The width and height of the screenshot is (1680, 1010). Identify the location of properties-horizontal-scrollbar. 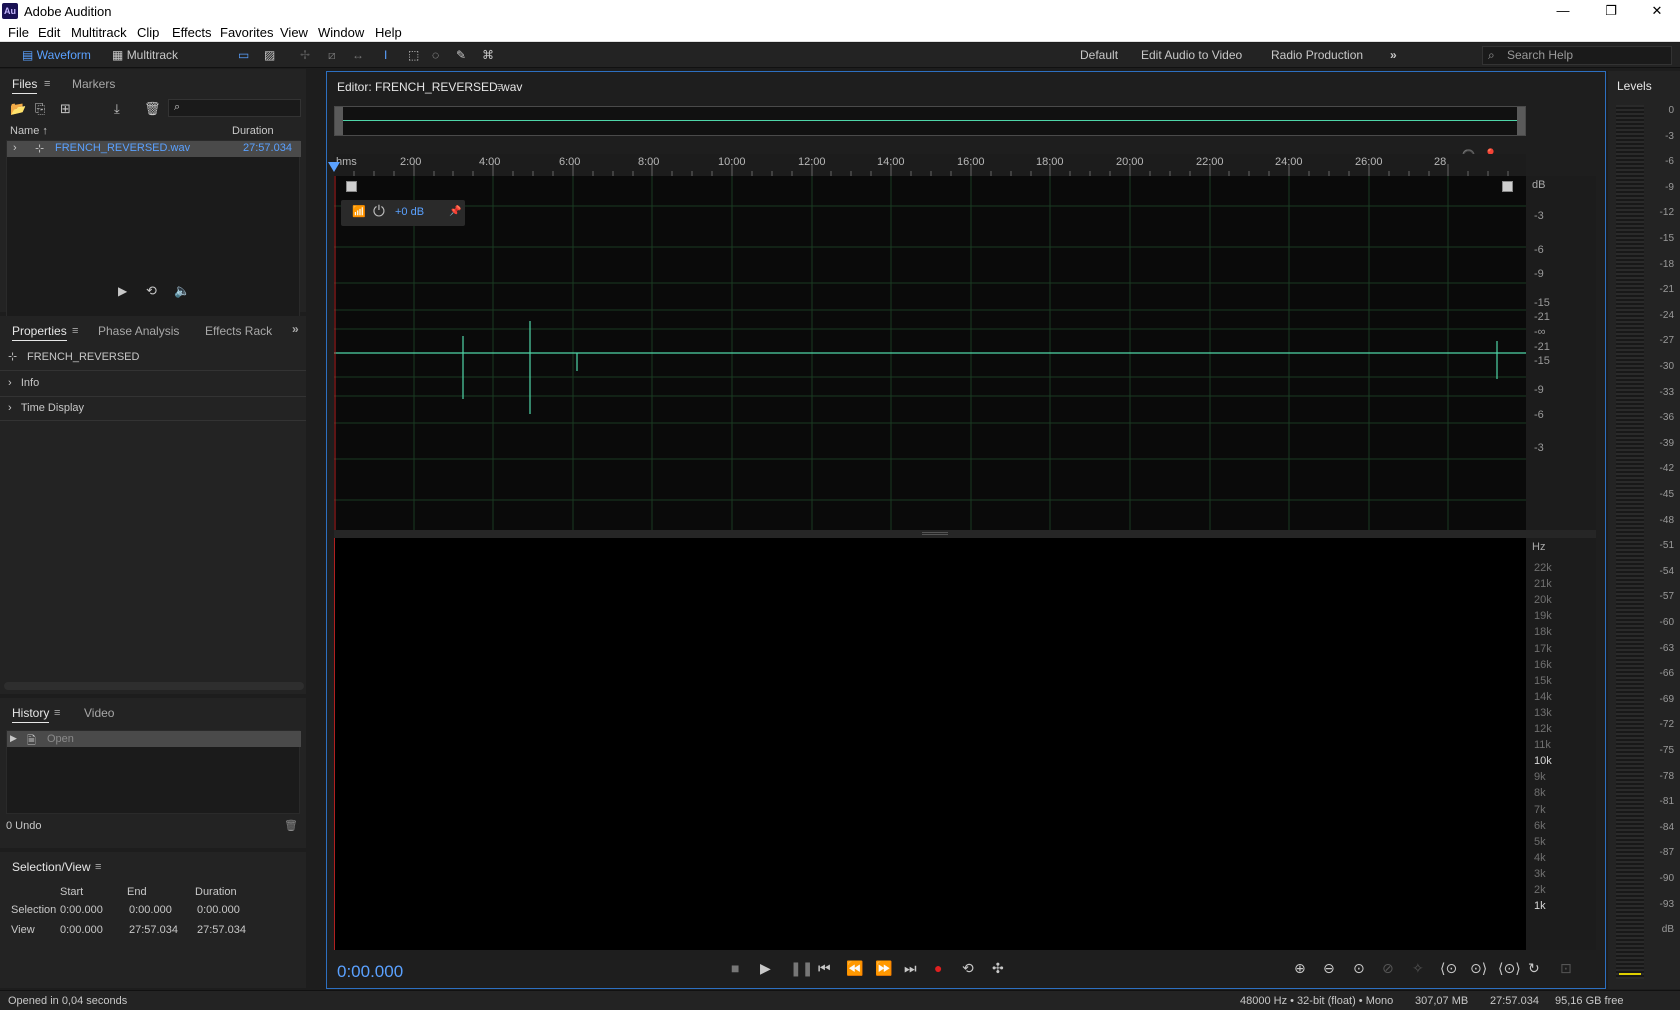
(154, 686).